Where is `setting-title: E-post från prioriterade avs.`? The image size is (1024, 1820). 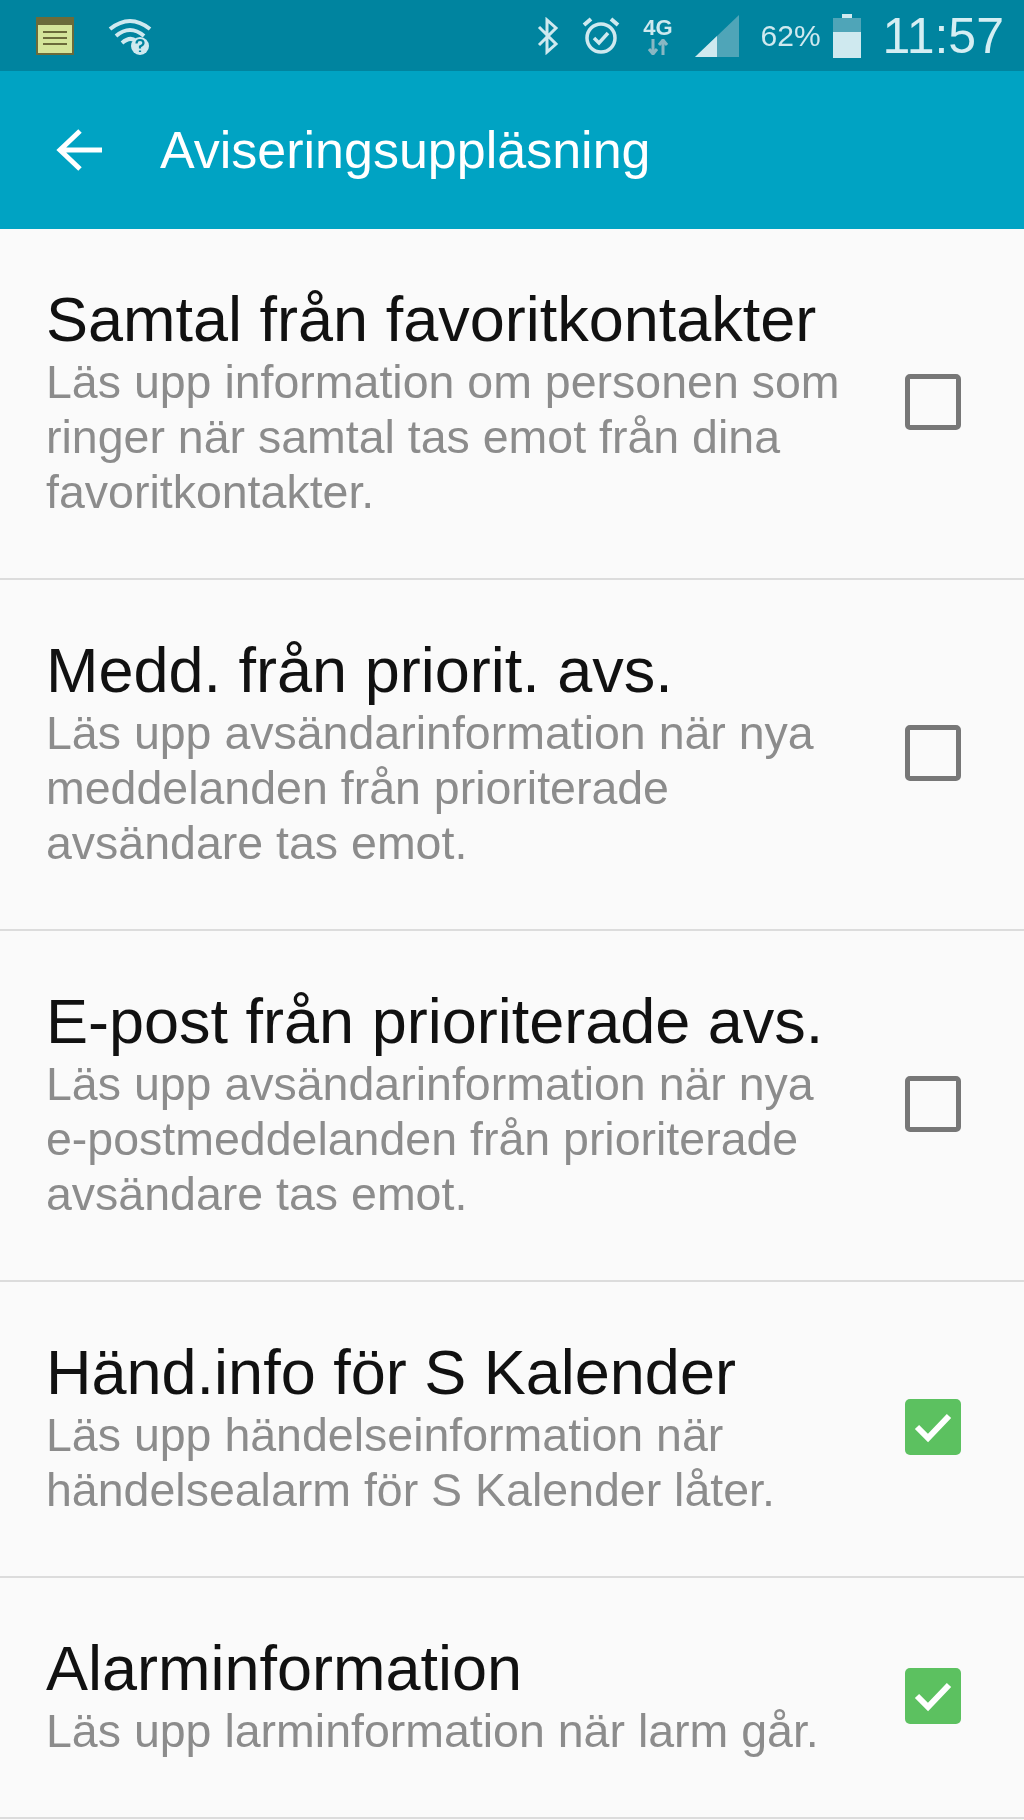
setting-title: E-post från prioriterade avs. is located at coordinates (435, 1021).